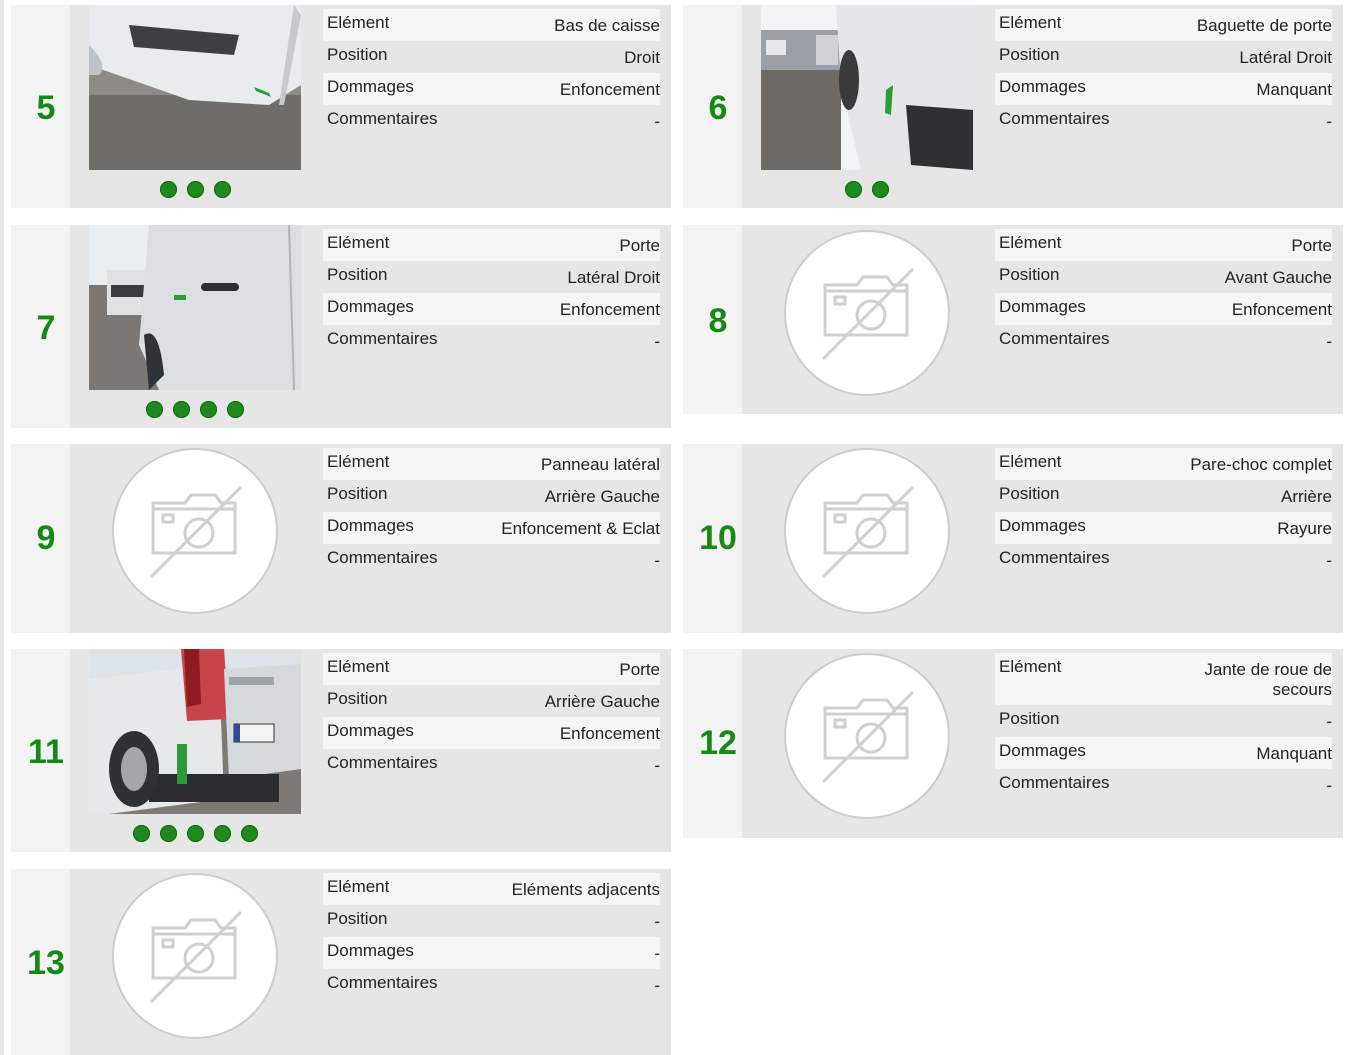  What do you see at coordinates (493, 56) in the screenshot?
I see `detail-row-position: Position Droit` at bounding box center [493, 56].